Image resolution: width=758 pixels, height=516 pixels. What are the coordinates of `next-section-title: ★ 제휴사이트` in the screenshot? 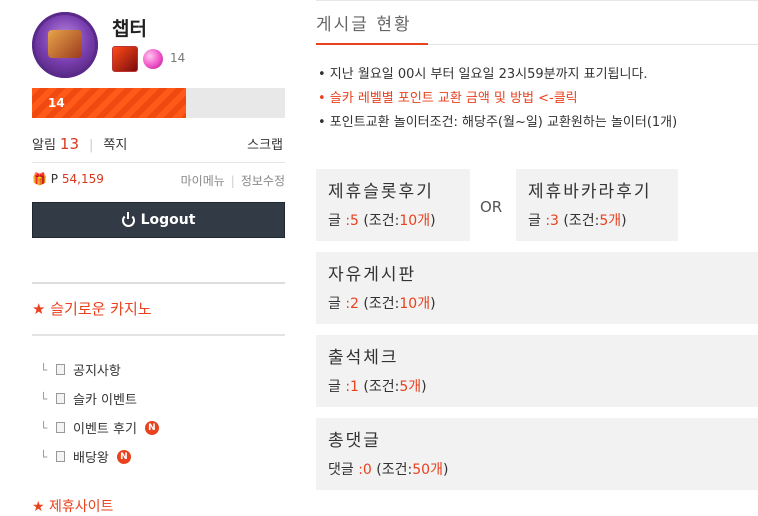 It's located at (72, 506).